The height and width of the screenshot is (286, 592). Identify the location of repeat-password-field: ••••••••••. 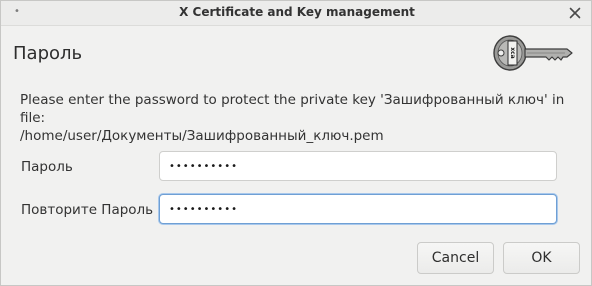
(358, 209).